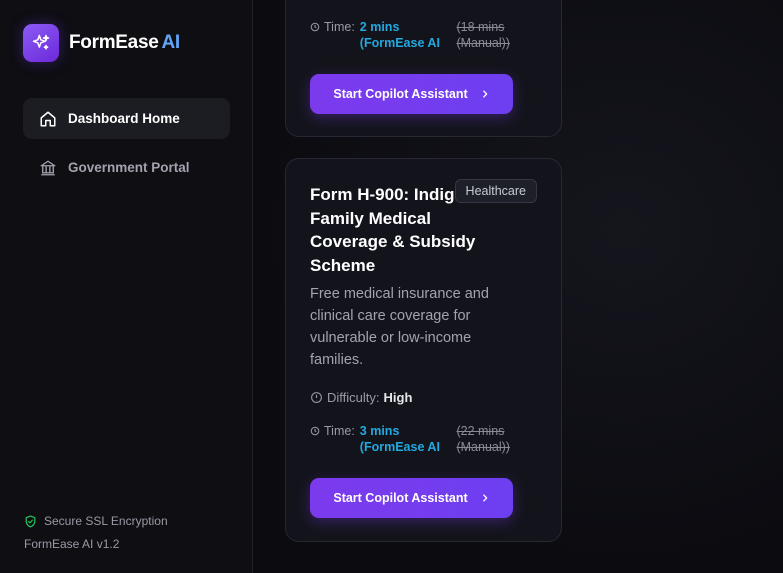 The image size is (783, 573). I want to click on sidebar-item-government-portal: Government Portal, so click(126, 167).